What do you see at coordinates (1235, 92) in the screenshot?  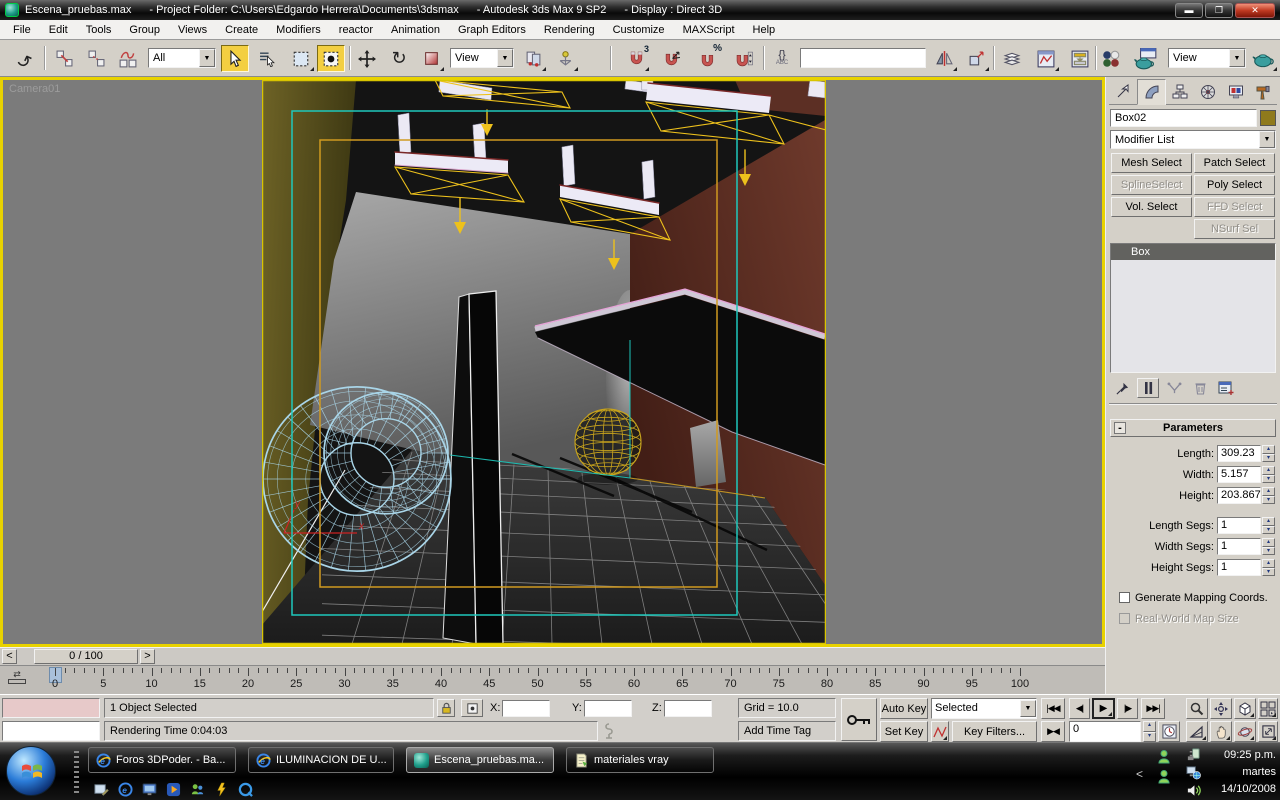 I see `tab-display` at bounding box center [1235, 92].